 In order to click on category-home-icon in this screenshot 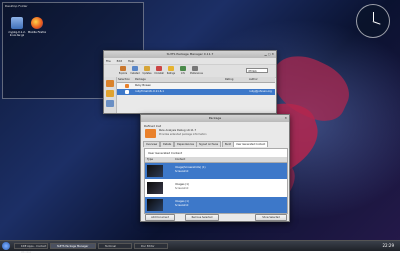, I will do `click(110, 83)`.